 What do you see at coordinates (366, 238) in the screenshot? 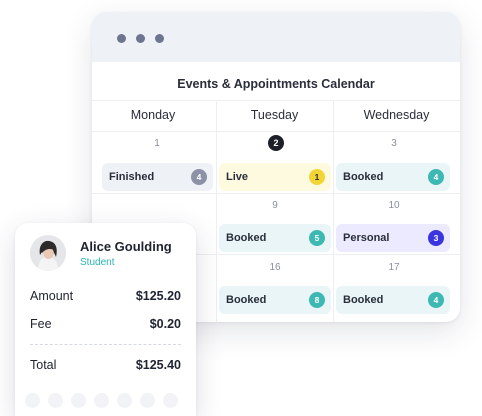
I see `event-label: Personal` at bounding box center [366, 238].